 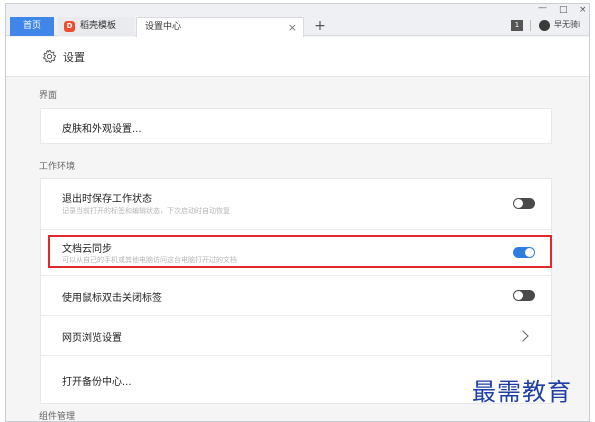 I want to click on tab-bar: 首页 D 稻壳模板 设置中心 × + — □ × 1 早无骑i, so click(x=297, y=20).